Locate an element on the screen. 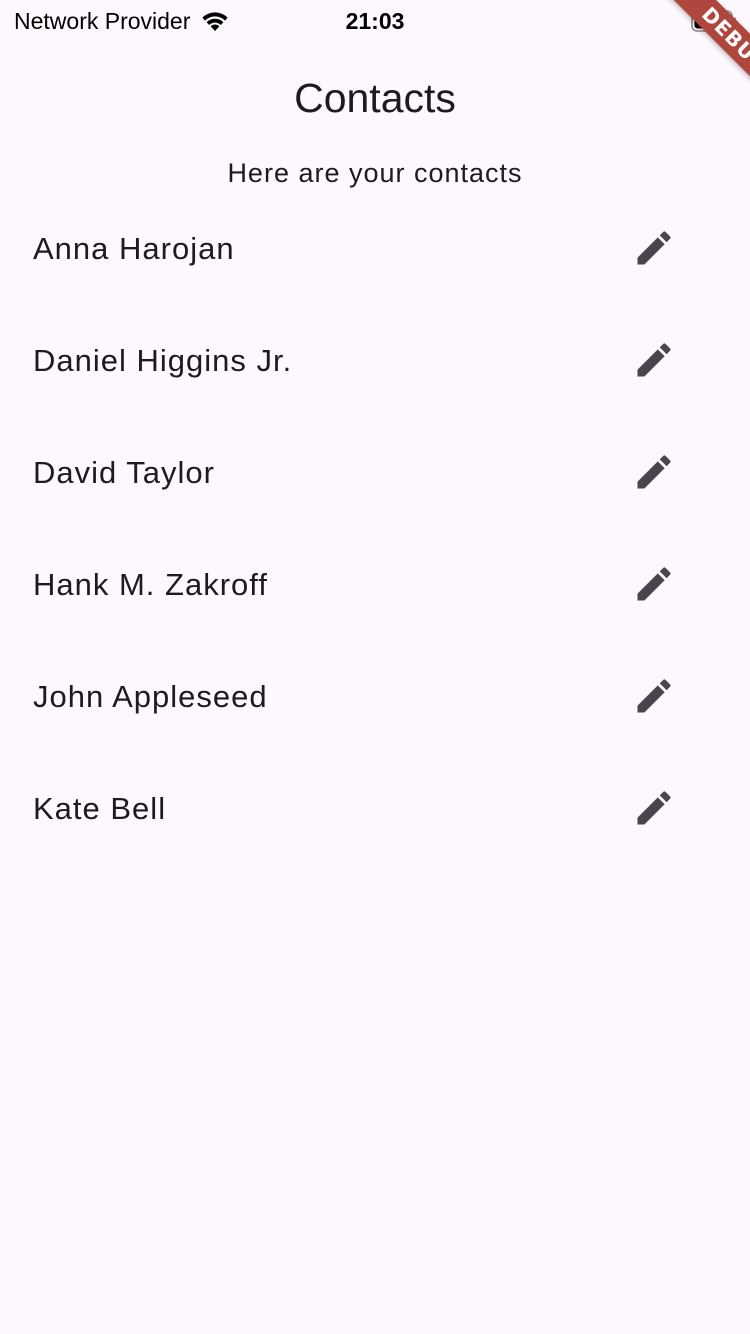 This screenshot has width=750, height=1334. status-time: 21:03 is located at coordinates (375, 21).